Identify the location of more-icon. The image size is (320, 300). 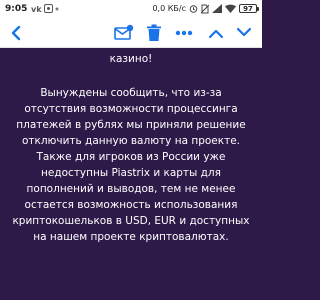
(184, 33).